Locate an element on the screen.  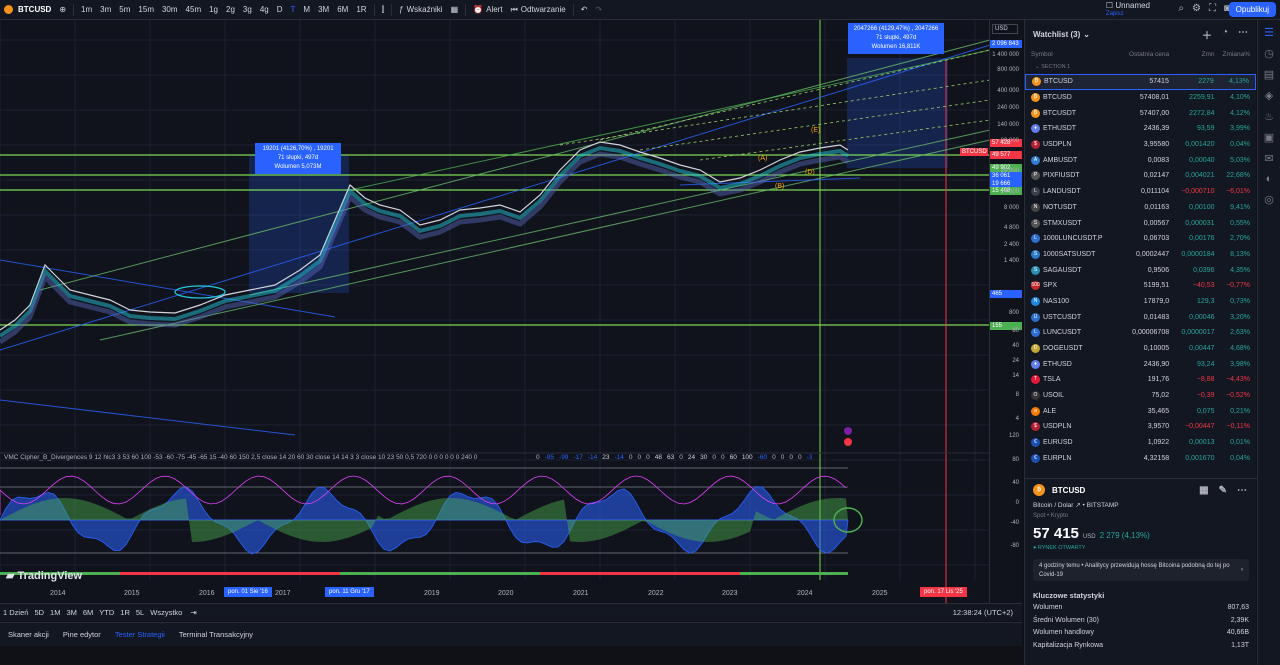
watchlist-title: Watchlist (3) is located at coordinates (1056, 34).